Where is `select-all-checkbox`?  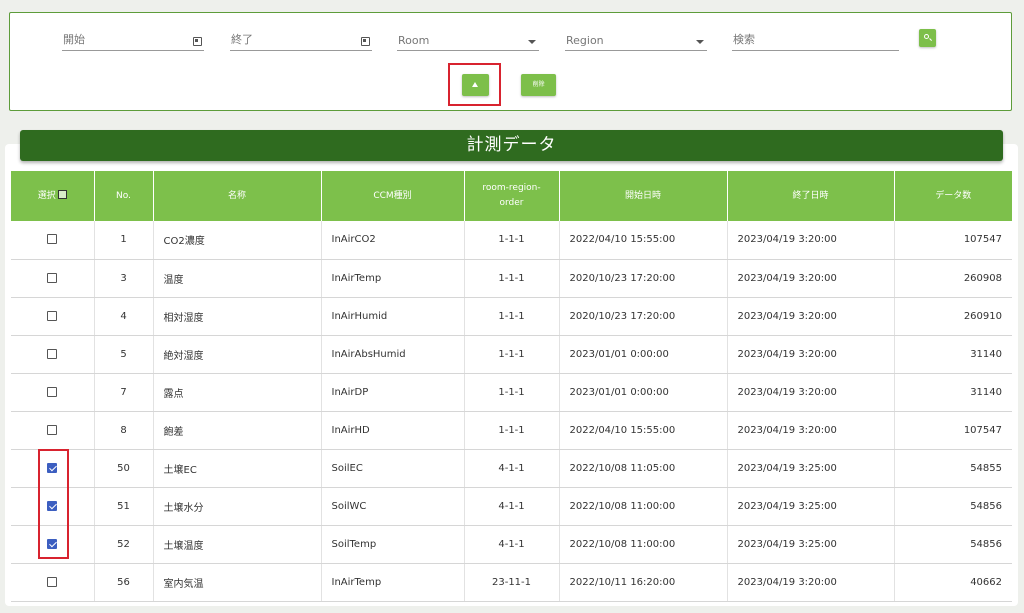 select-all-checkbox is located at coordinates (62, 194).